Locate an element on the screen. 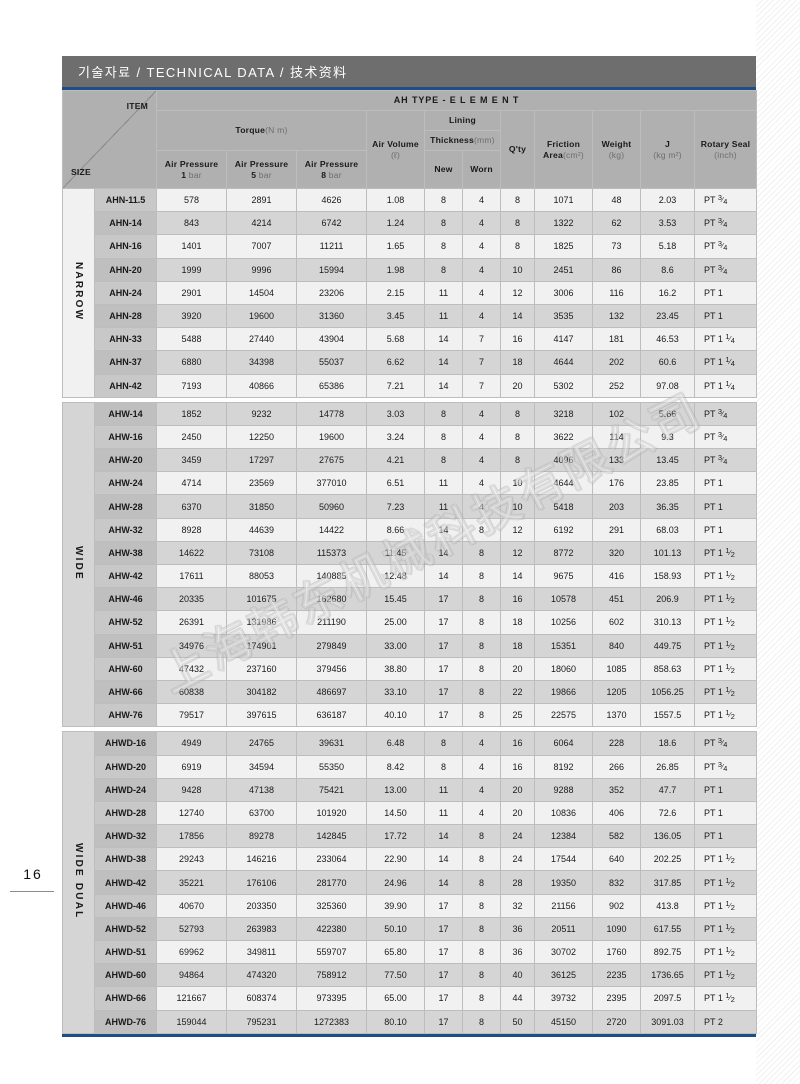 This screenshot has height=1084, width=800. cell-t8: 55037 is located at coordinates (331, 362).